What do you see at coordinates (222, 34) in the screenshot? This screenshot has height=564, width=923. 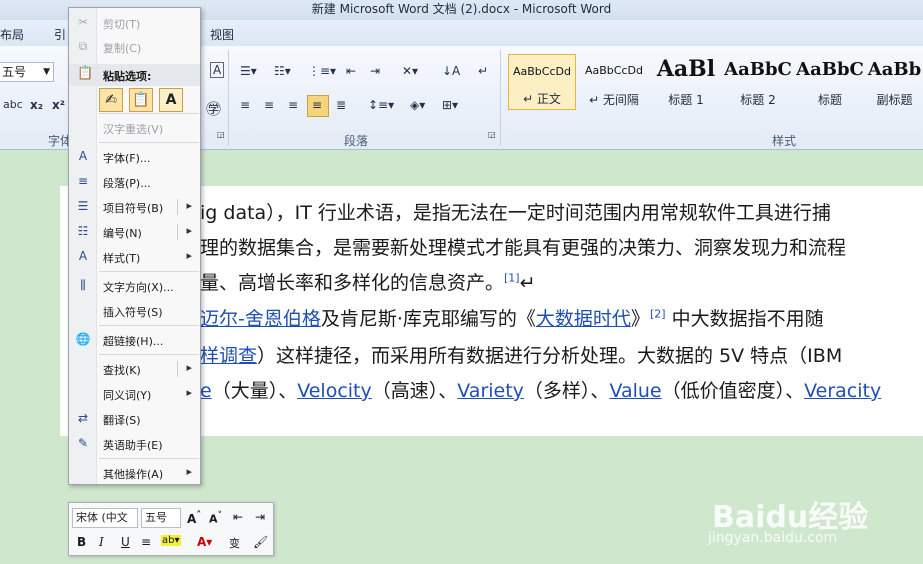 I see `tab-view: 视图` at bounding box center [222, 34].